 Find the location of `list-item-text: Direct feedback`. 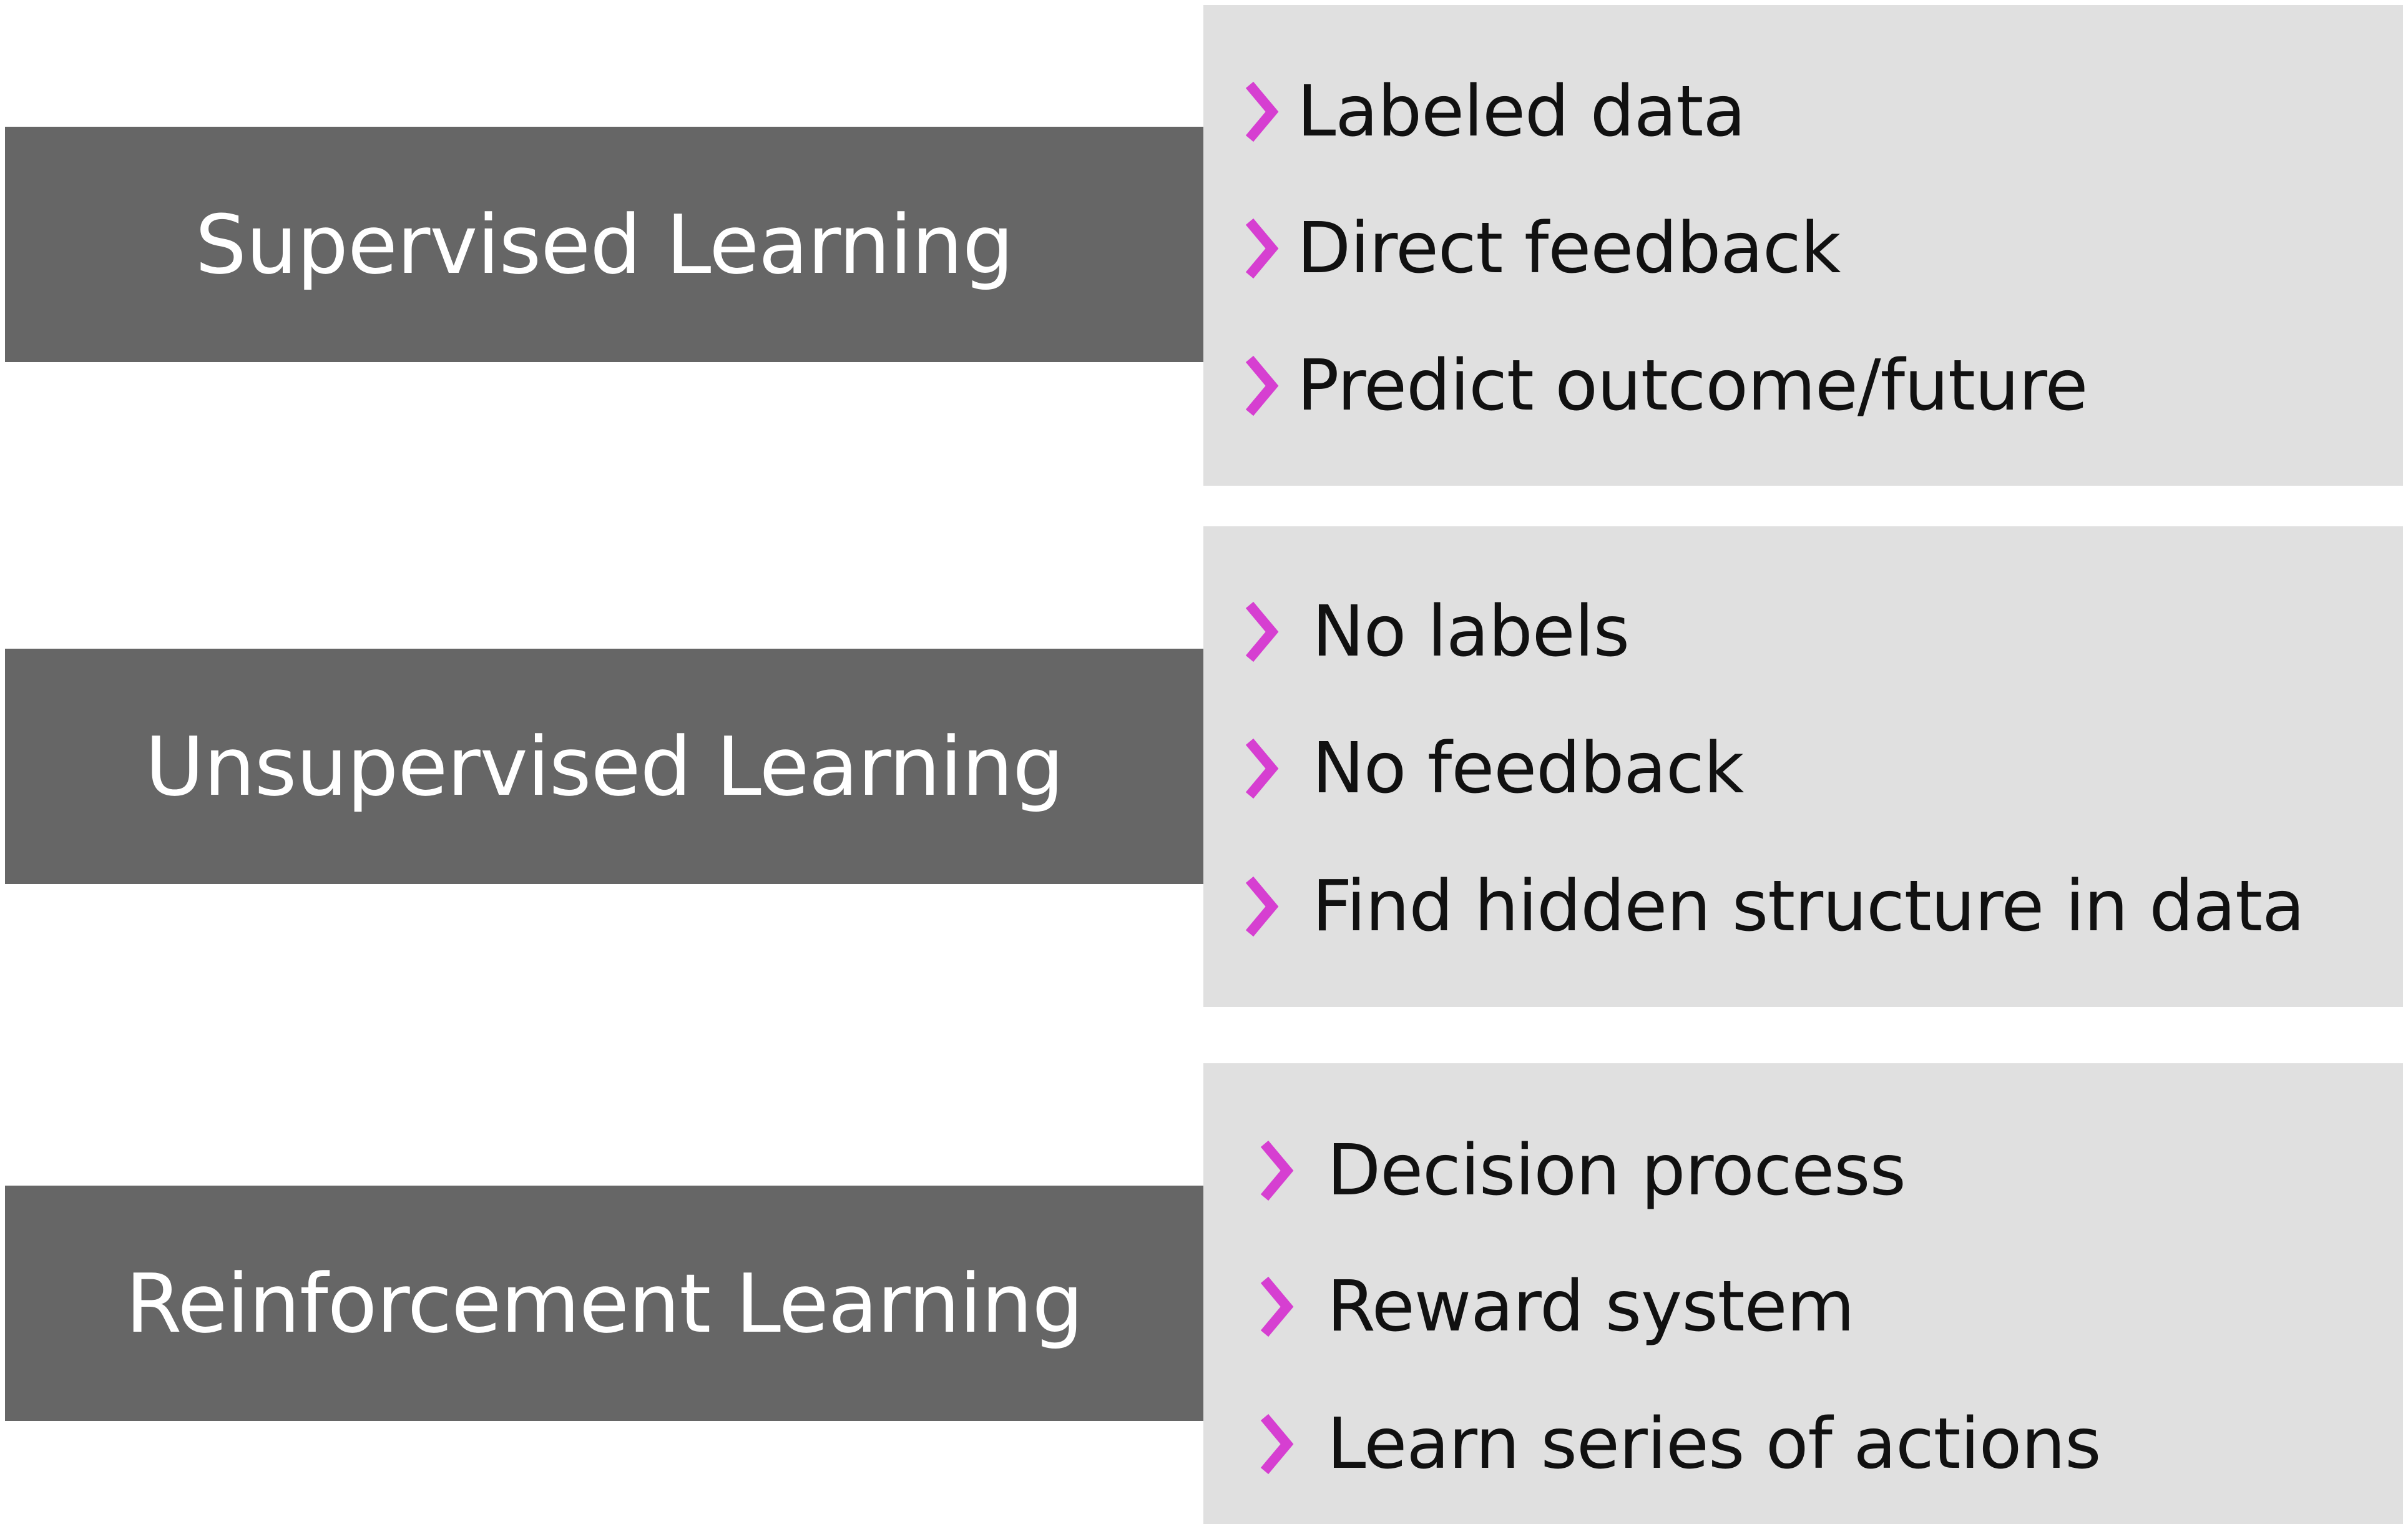

list-item-text: Direct feedback is located at coordinates (1569, 249).